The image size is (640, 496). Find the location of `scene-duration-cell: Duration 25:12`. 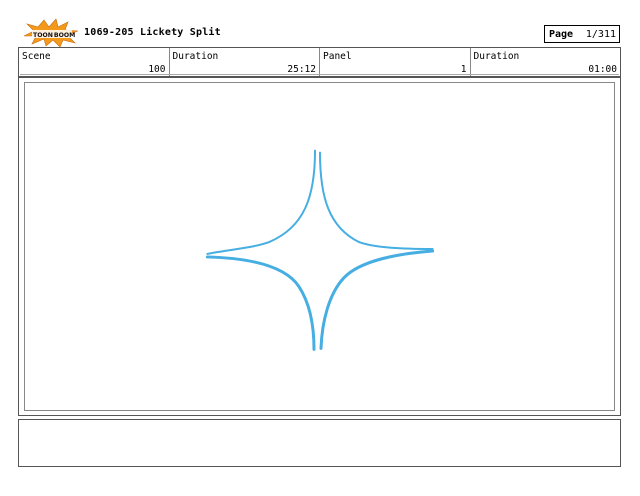

scene-duration-cell: Duration 25:12 is located at coordinates (245, 62).